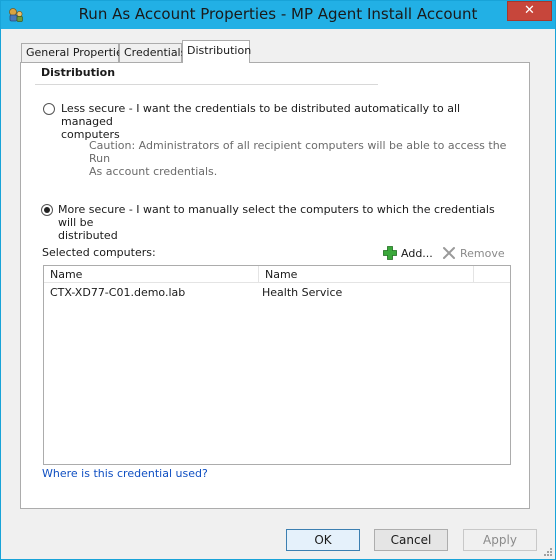 Image resolution: width=556 pixels, height=560 pixels. Describe the element at coordinates (449, 253) in the screenshot. I see `remove-x-icon` at that location.